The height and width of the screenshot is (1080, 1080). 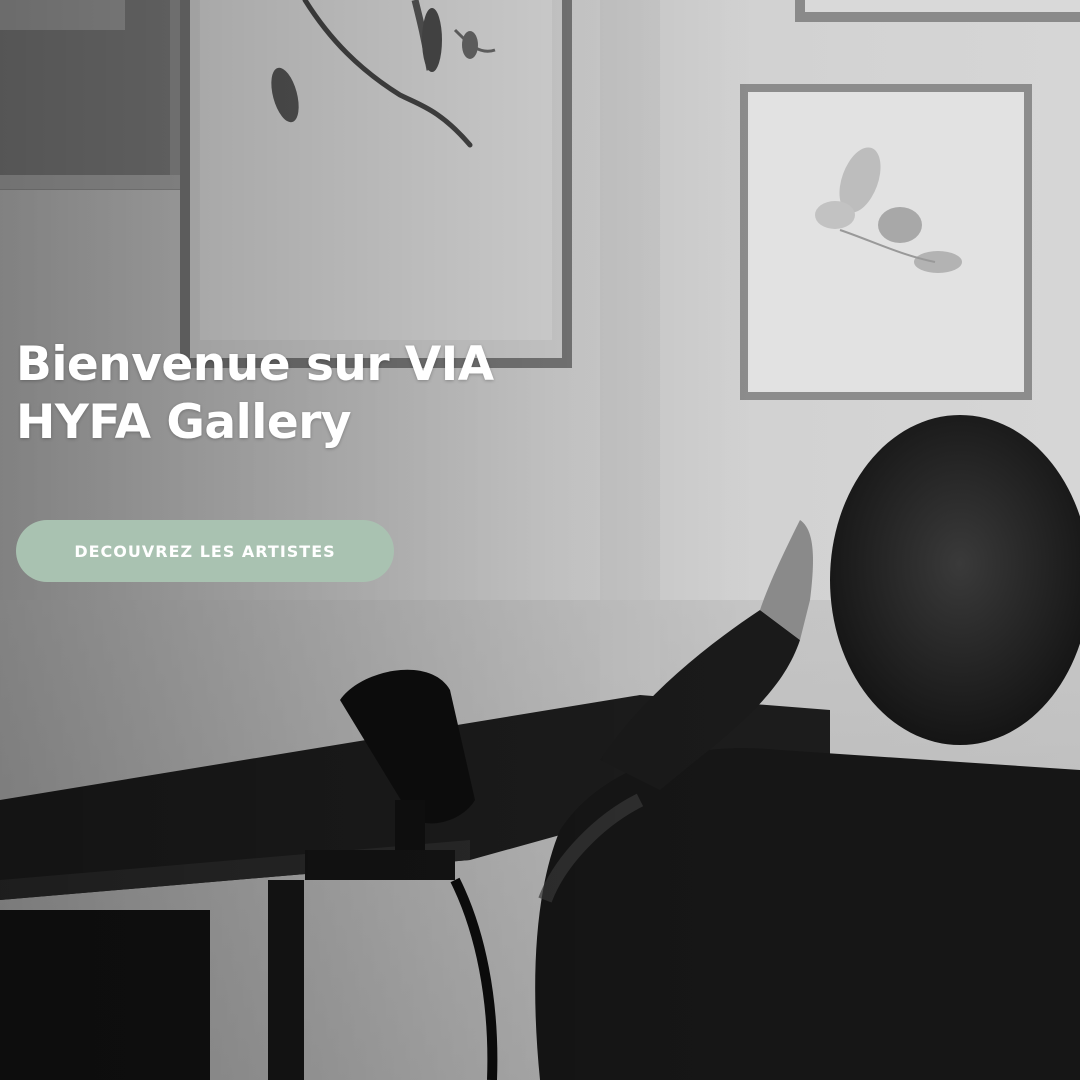 What do you see at coordinates (255, 393) in the screenshot?
I see `hero-title: Bienvenue sur VIA HYFA Gallery` at bounding box center [255, 393].